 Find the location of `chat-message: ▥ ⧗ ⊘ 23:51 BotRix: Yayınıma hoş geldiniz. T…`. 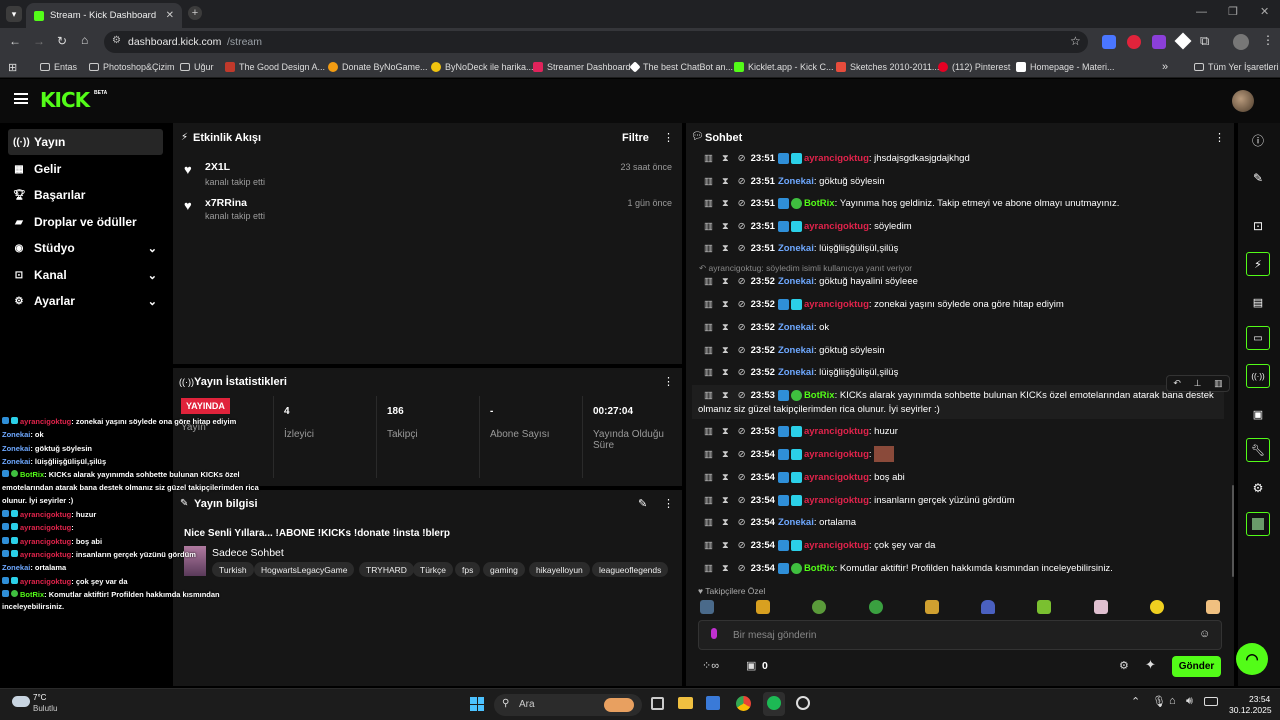

chat-message: ▥ ⧗ ⊘ 23:51 BotRix: Yayınıma hoş geldiniz. T… is located at coordinates (911, 203).